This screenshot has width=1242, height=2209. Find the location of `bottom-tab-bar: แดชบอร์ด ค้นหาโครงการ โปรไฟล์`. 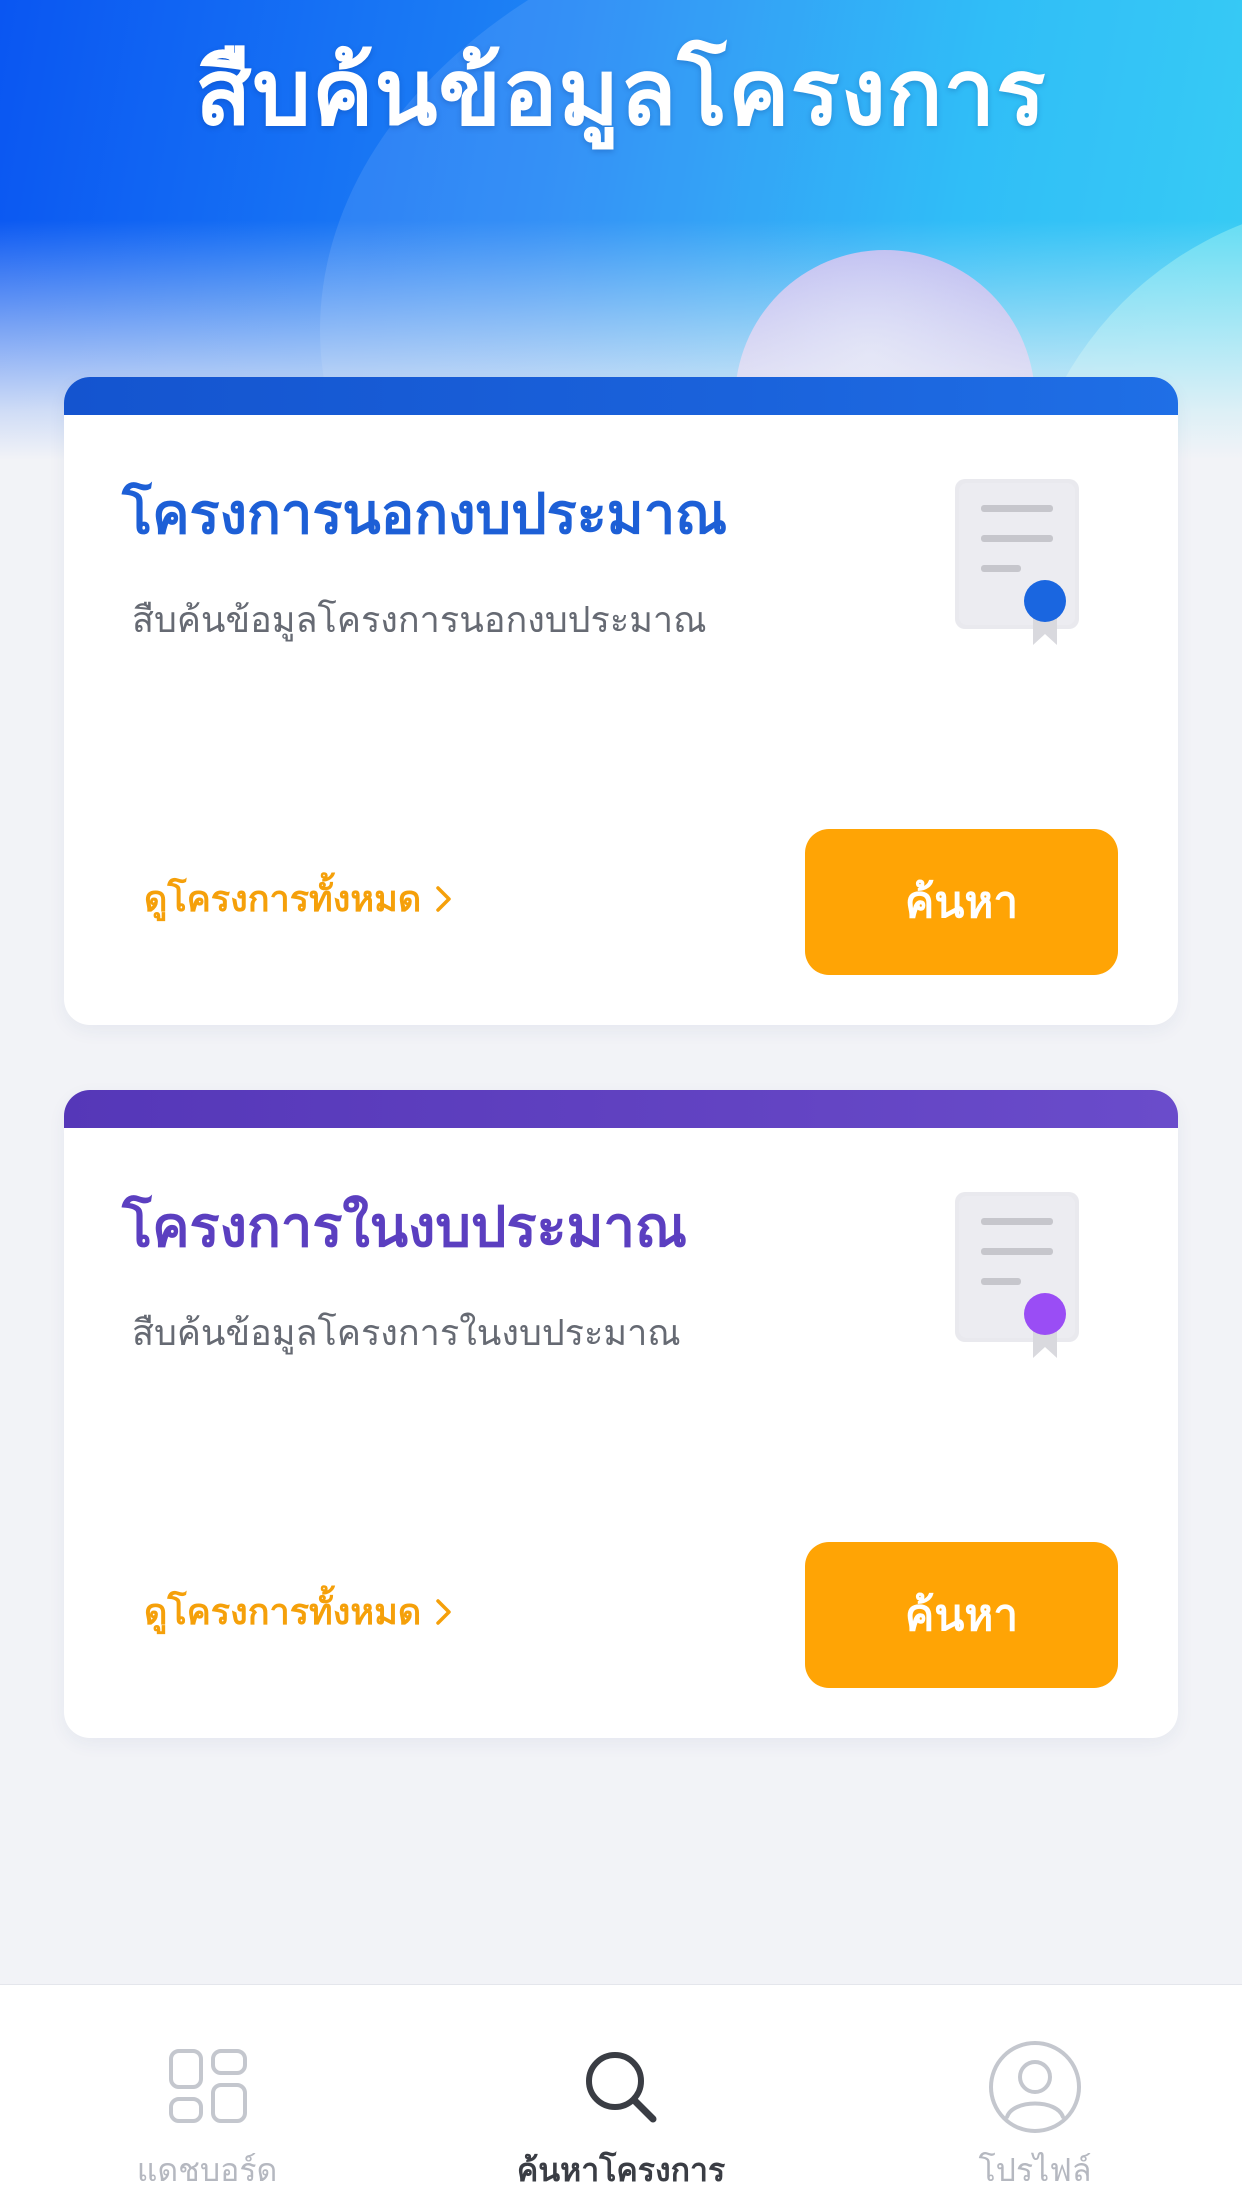

bottom-tab-bar: แดชบอร์ด ค้นหาโครงการ โปรไฟล์ is located at coordinates (621, 2096).